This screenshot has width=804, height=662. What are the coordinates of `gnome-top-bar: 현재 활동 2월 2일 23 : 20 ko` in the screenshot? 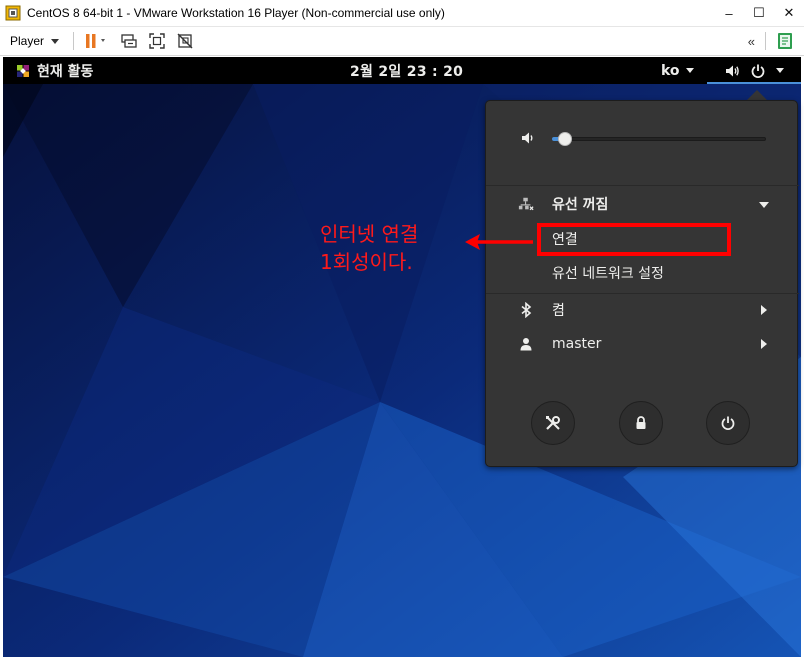 It's located at (402, 70).